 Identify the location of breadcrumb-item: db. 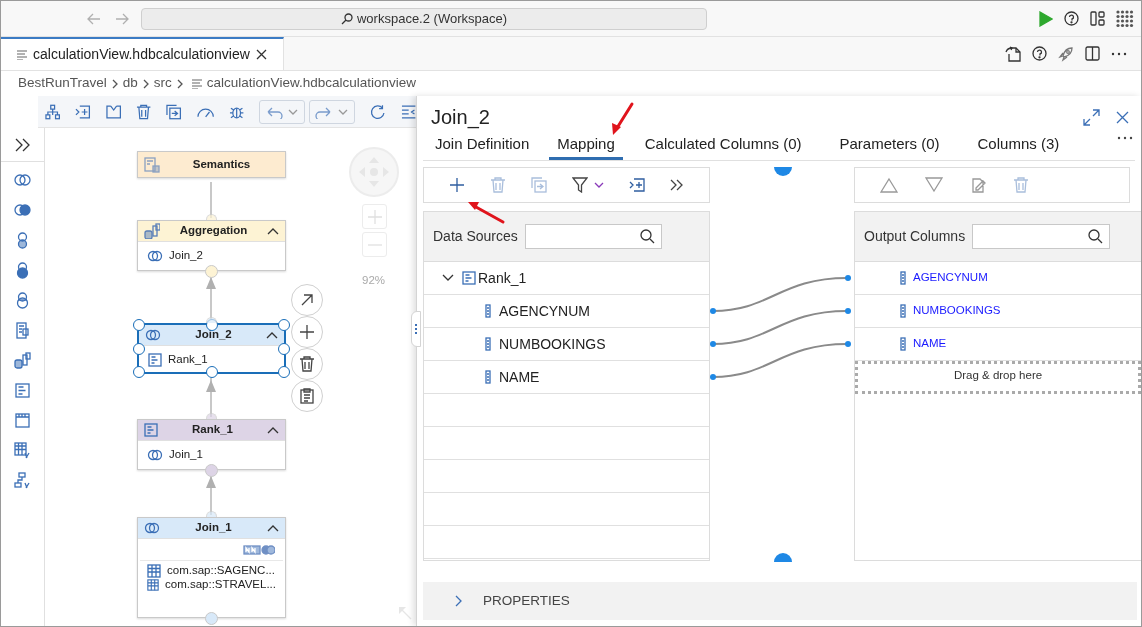
(130, 83).